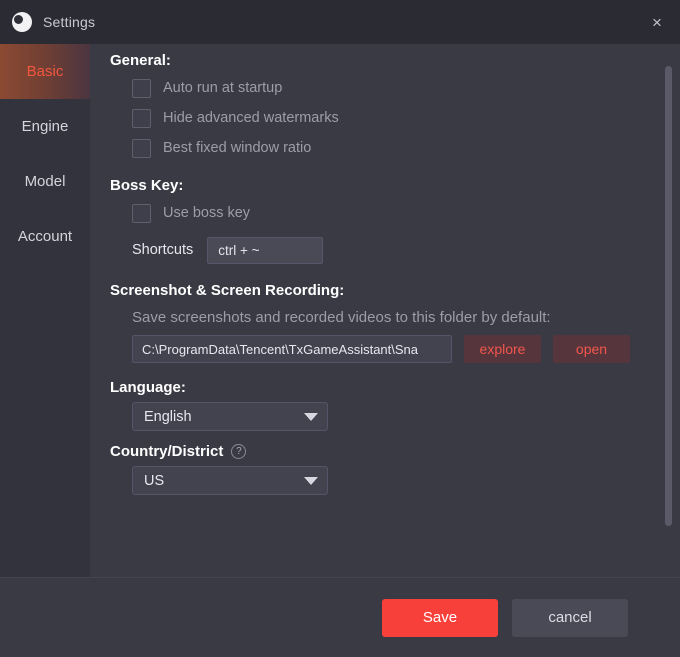 Image resolution: width=680 pixels, height=657 pixels. I want to click on checkbox-use-boss-key: Use boss key, so click(395, 213).